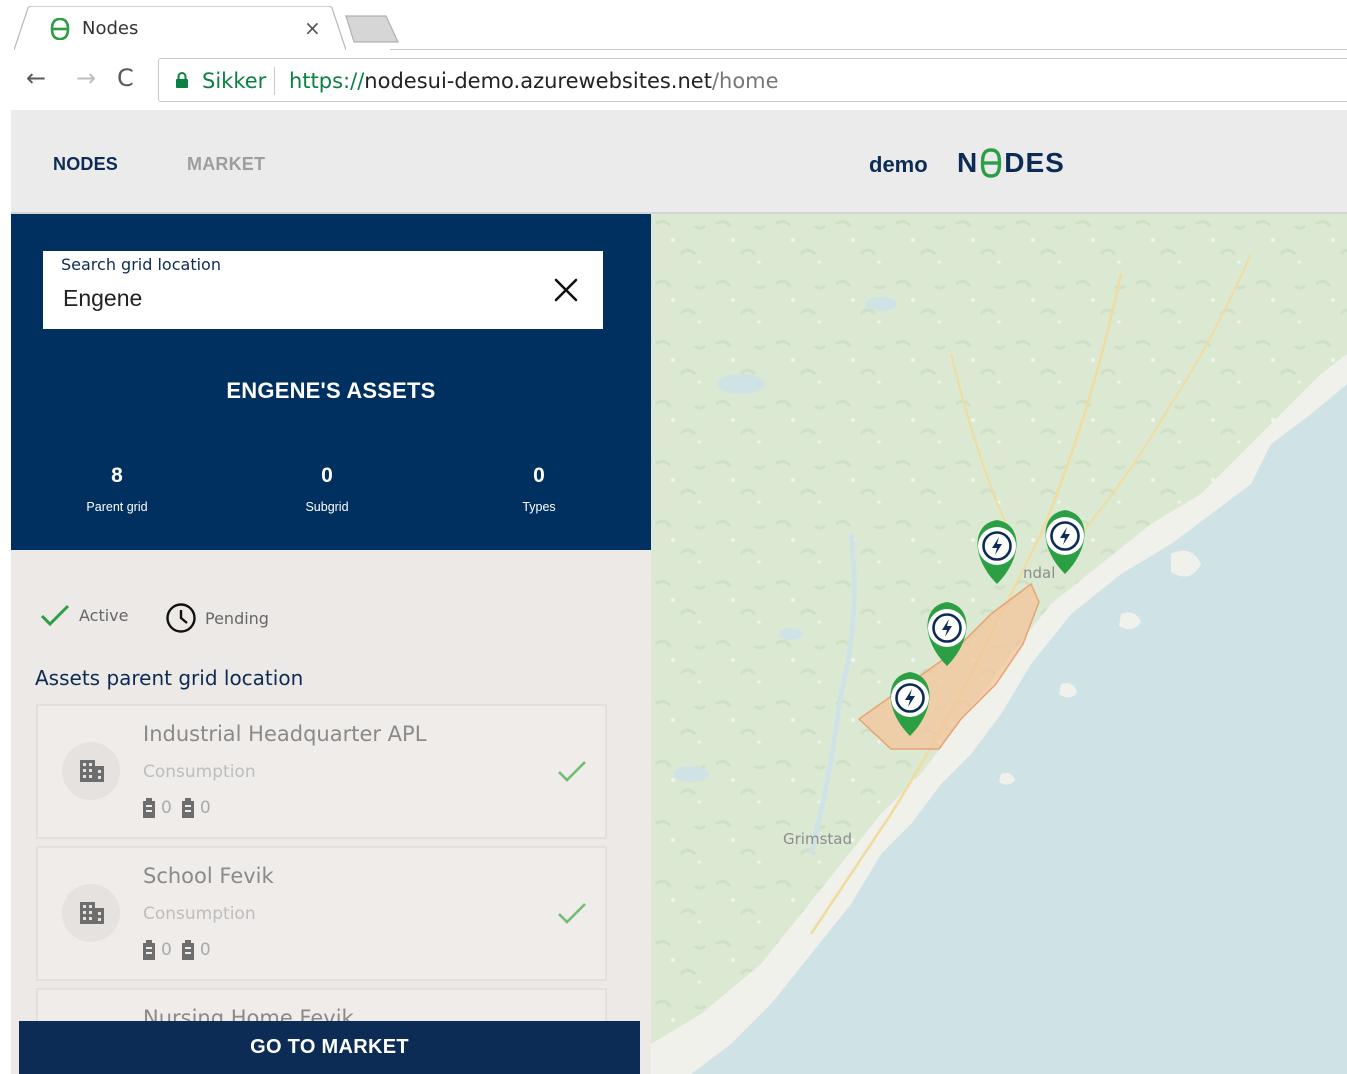 This screenshot has width=1347, height=1074. What do you see at coordinates (331, 390) in the screenshot?
I see `assets-title: ENGENE'S ASSETS` at bounding box center [331, 390].